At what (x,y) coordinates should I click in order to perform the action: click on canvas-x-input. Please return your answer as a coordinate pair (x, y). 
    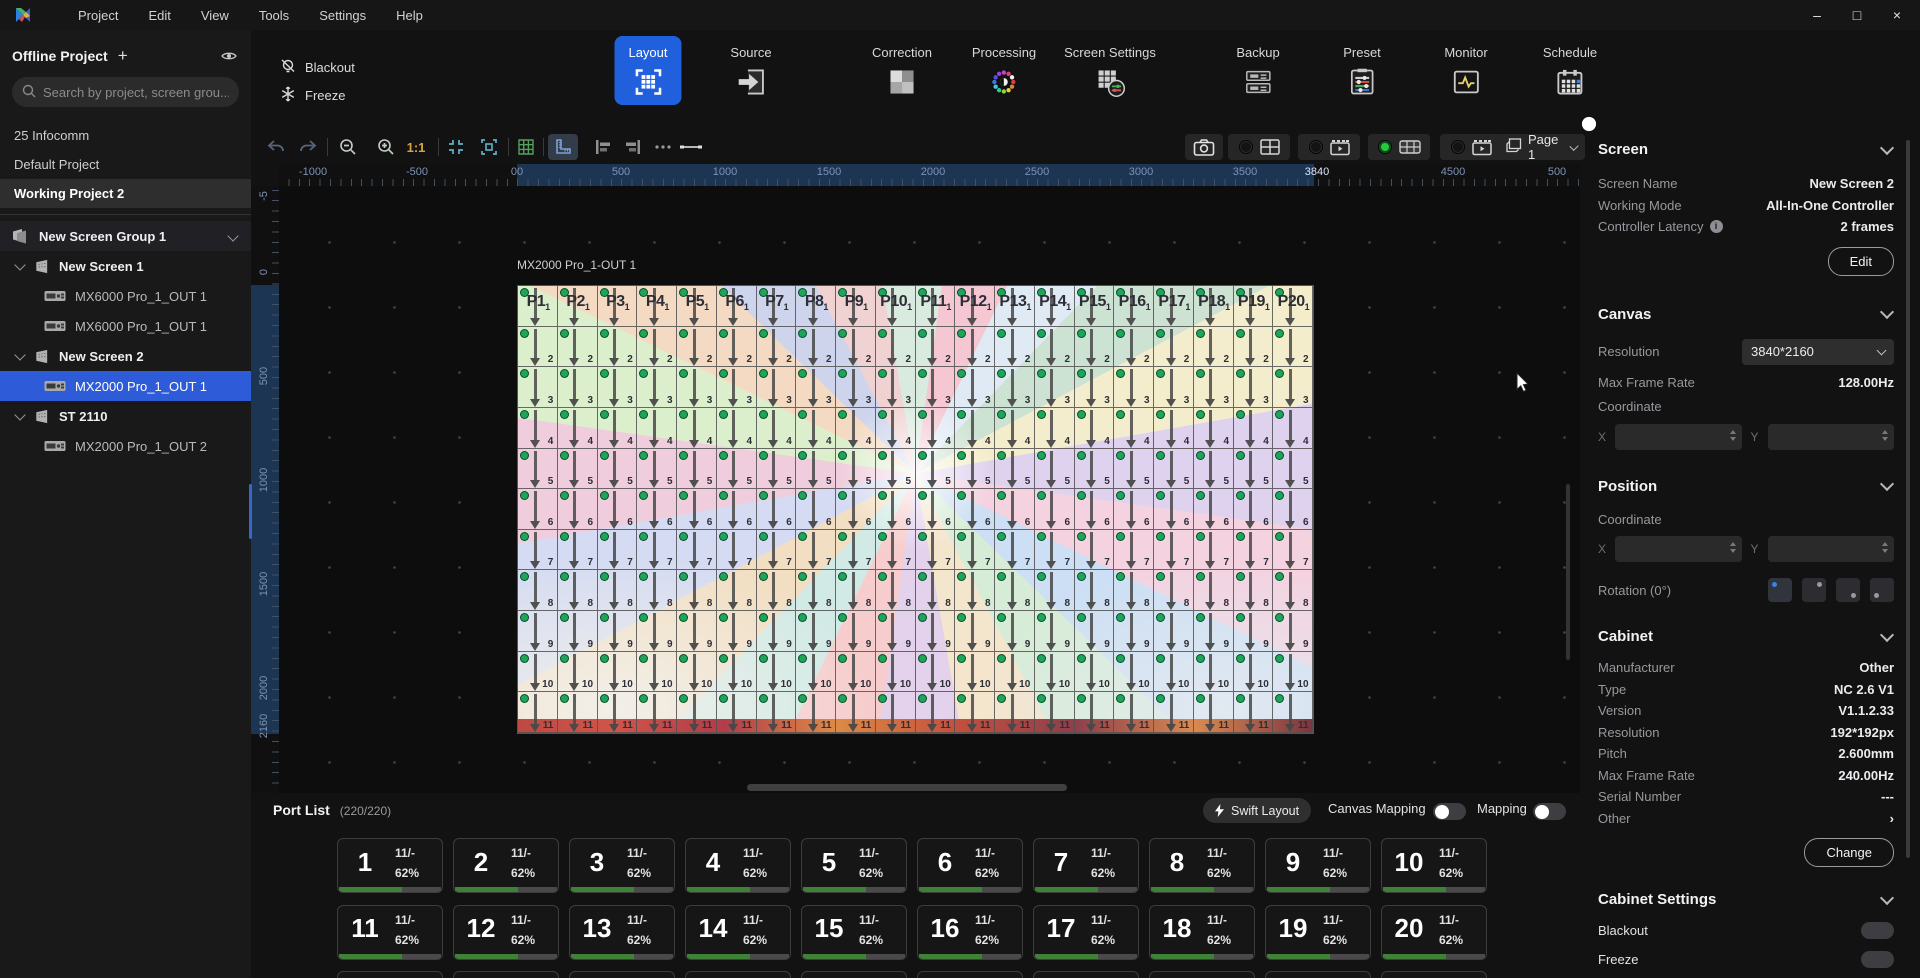
    Looking at the image, I should click on (1678, 436).